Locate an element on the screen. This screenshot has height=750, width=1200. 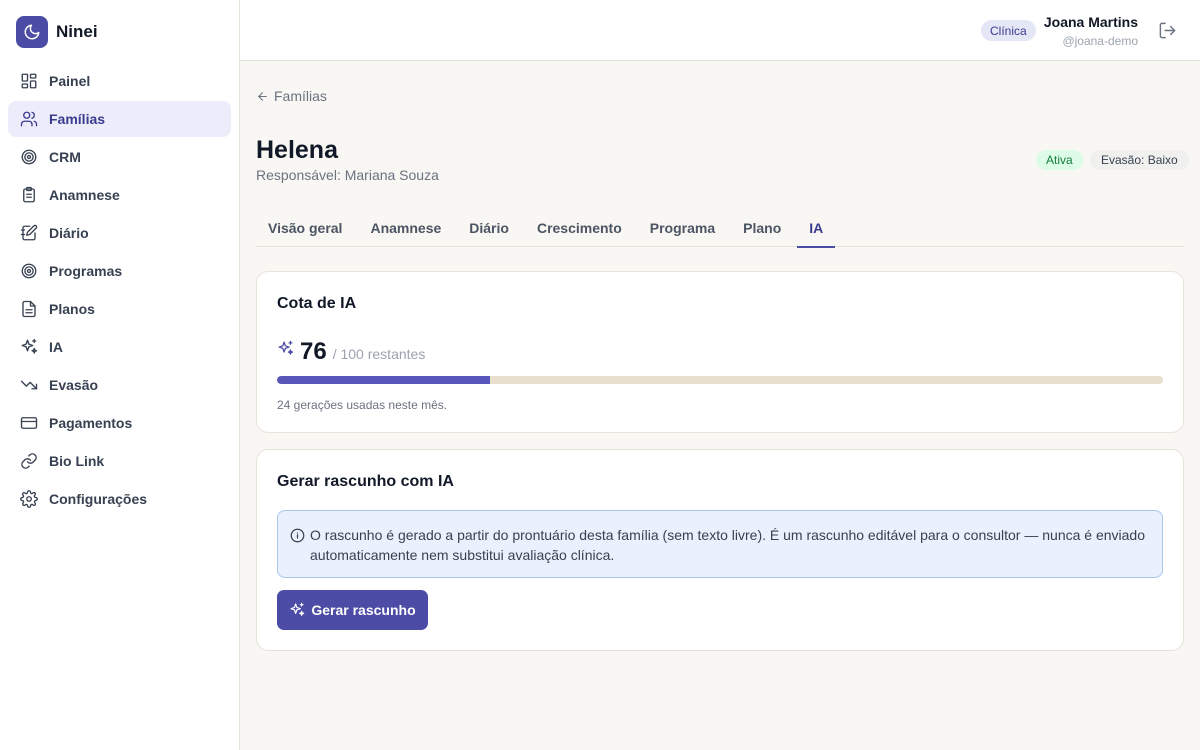
sidebar-item-label: Programas is located at coordinates (86, 271).